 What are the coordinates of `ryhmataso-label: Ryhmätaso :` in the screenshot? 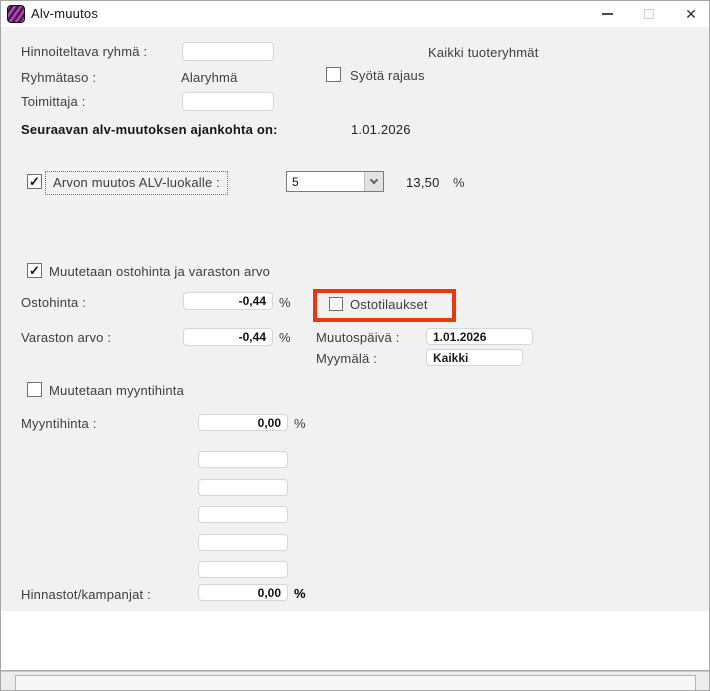 It's located at (59, 77).